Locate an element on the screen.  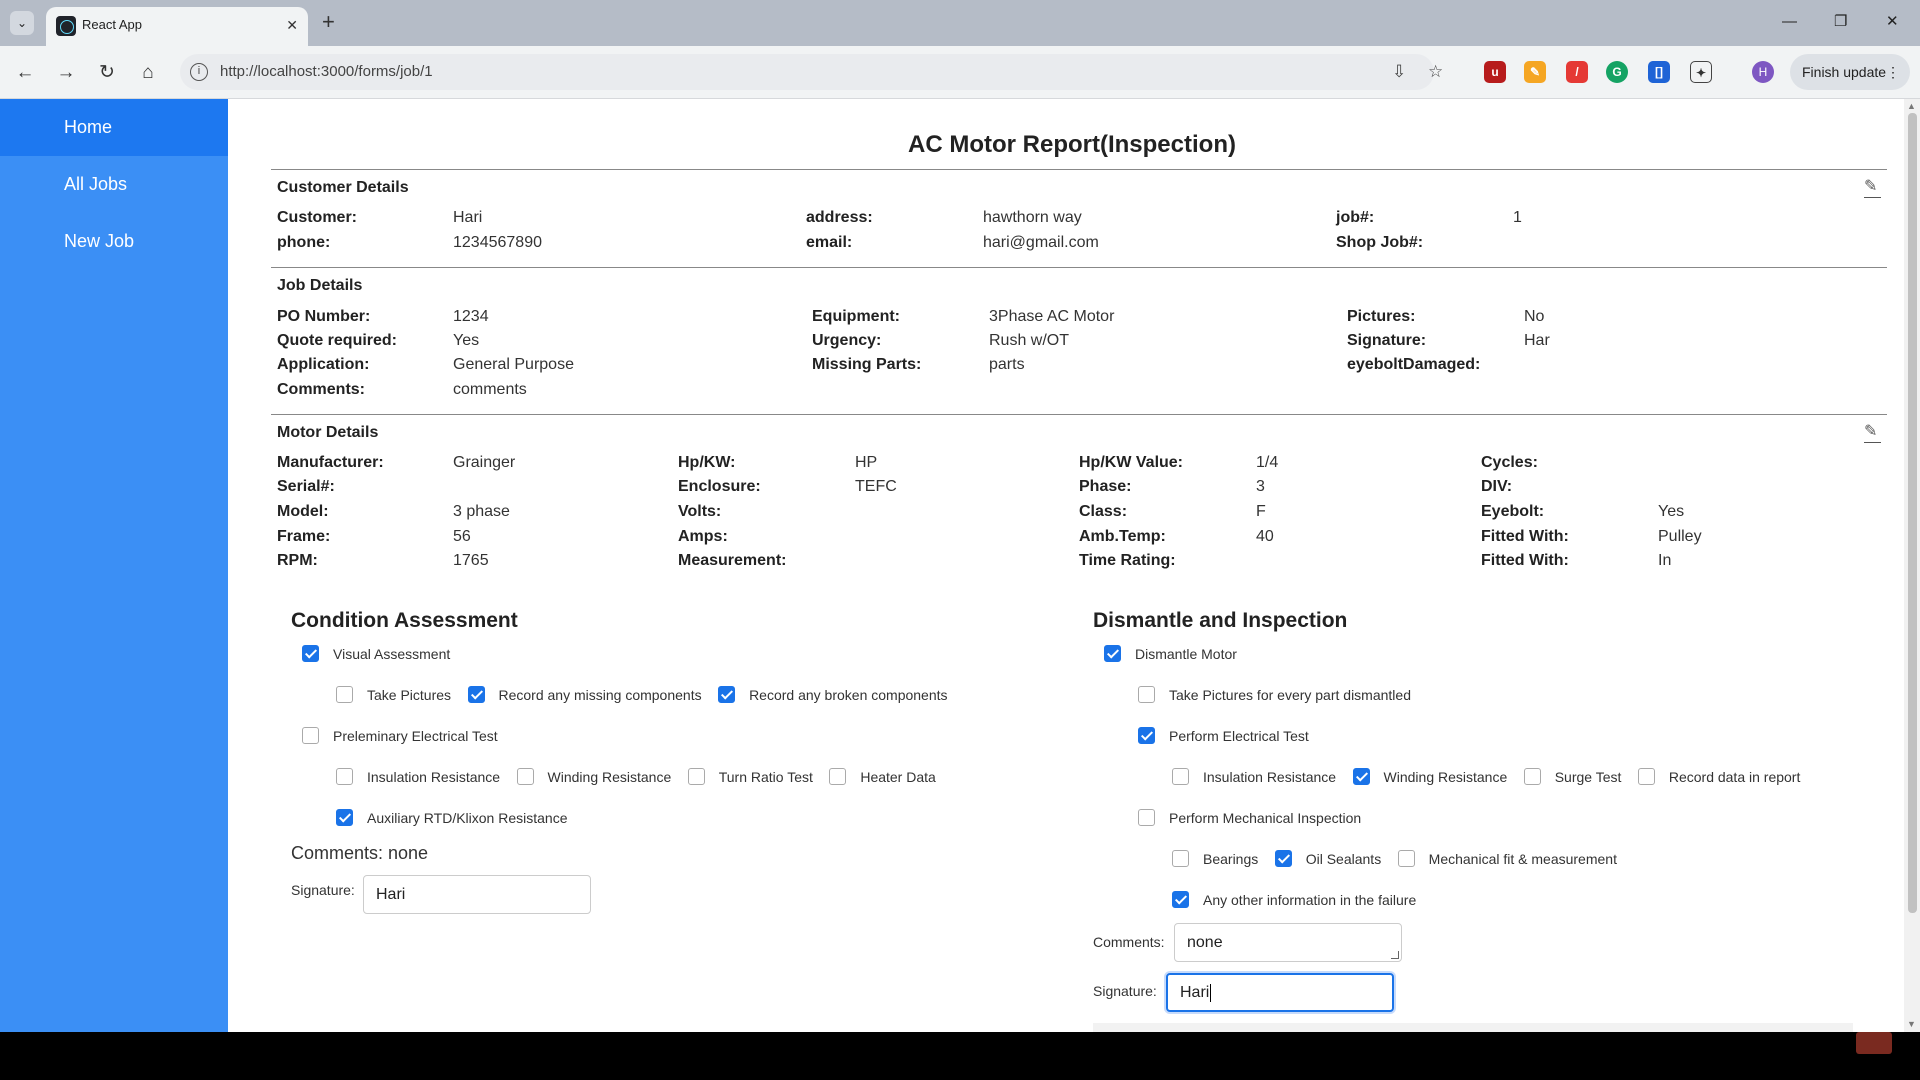
scroll-down-icon: ▼ is located at coordinates (1911, 1024).